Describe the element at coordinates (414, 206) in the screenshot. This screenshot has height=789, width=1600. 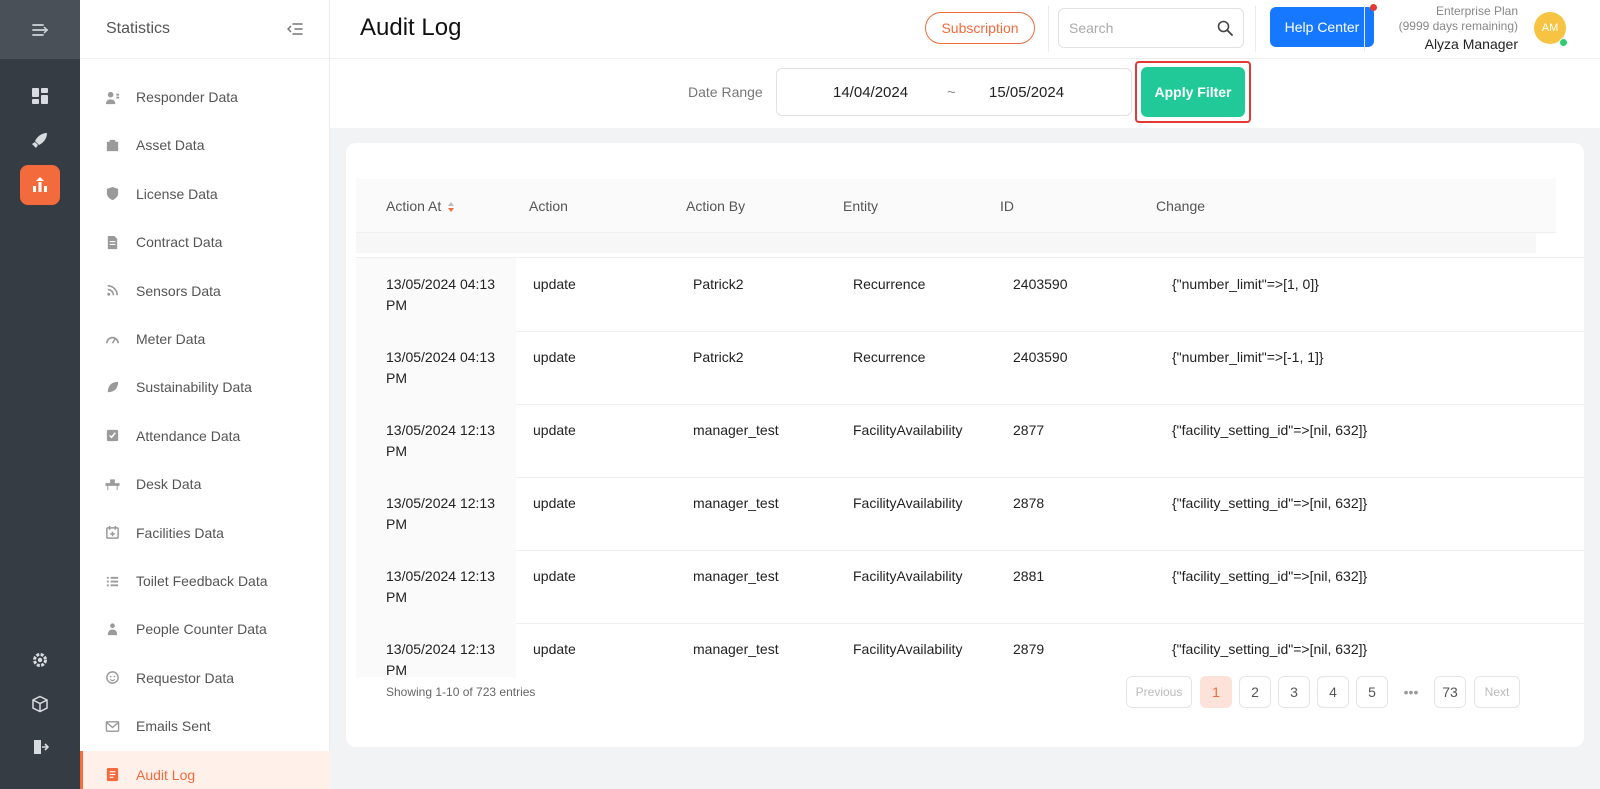
I see `column-header-label: Action At` at that location.